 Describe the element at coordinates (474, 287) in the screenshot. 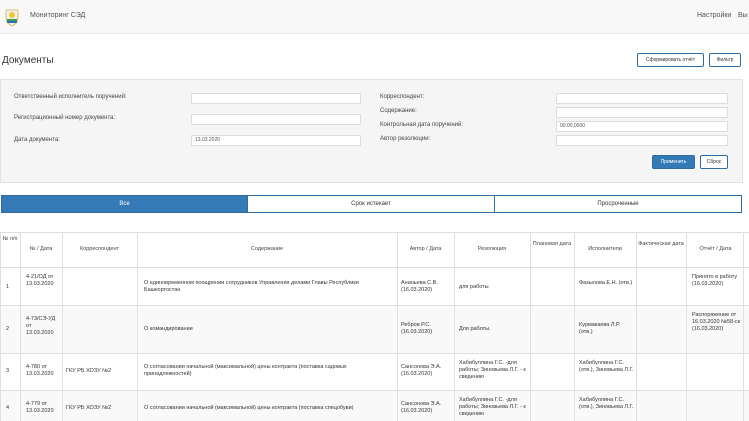

I see `row1-resolution: для работы` at that location.